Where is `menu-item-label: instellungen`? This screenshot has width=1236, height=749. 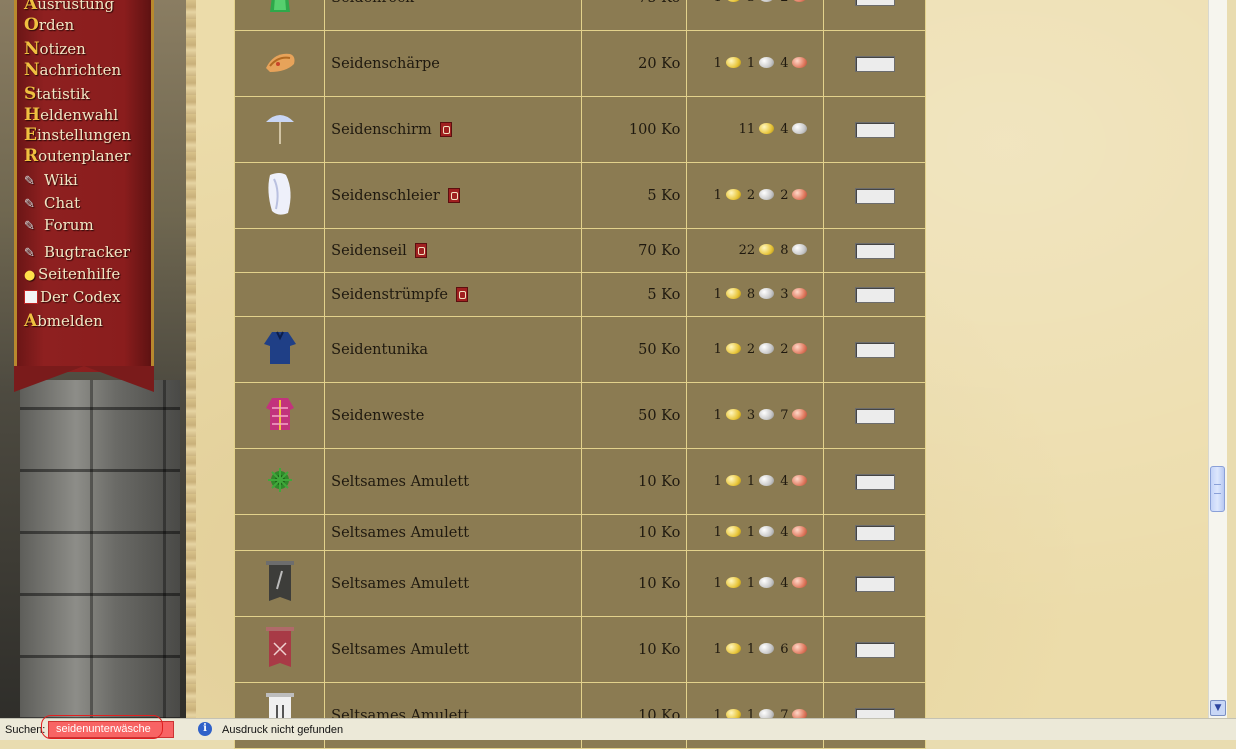
menu-item-label: instellungen is located at coordinates (84, 135).